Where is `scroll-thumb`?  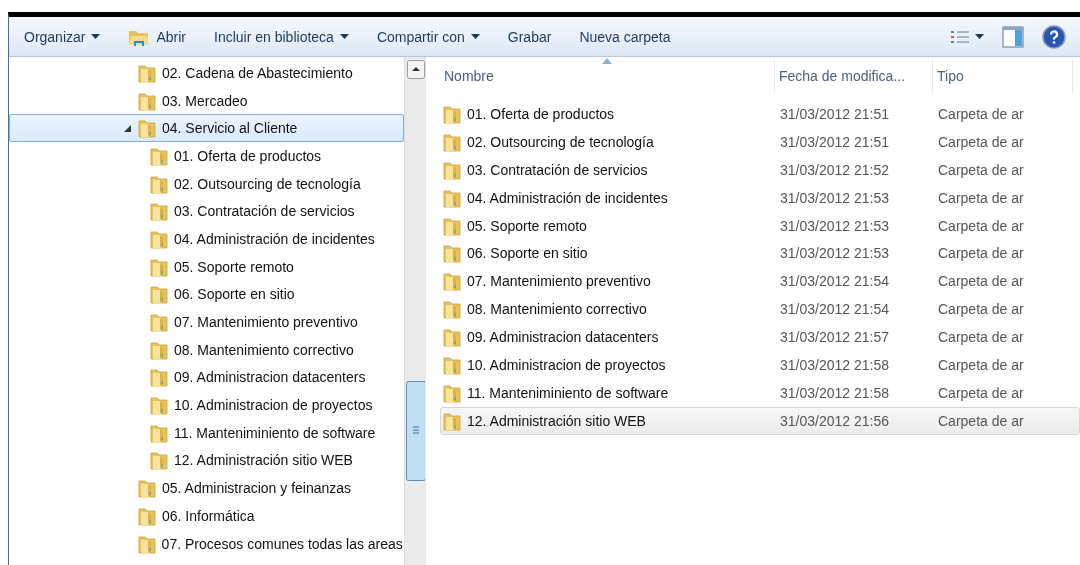
scroll-thumb is located at coordinates (415, 431).